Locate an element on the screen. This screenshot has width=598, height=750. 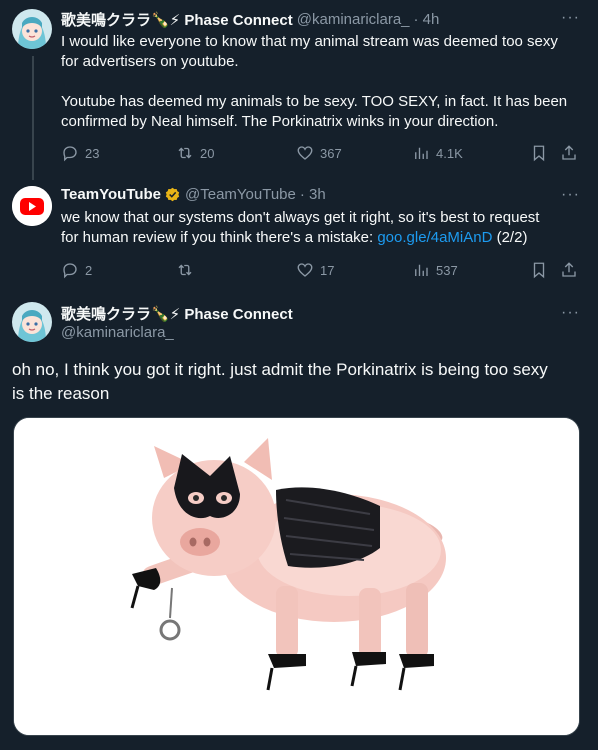
like-count: 17 is located at coordinates (327, 270).